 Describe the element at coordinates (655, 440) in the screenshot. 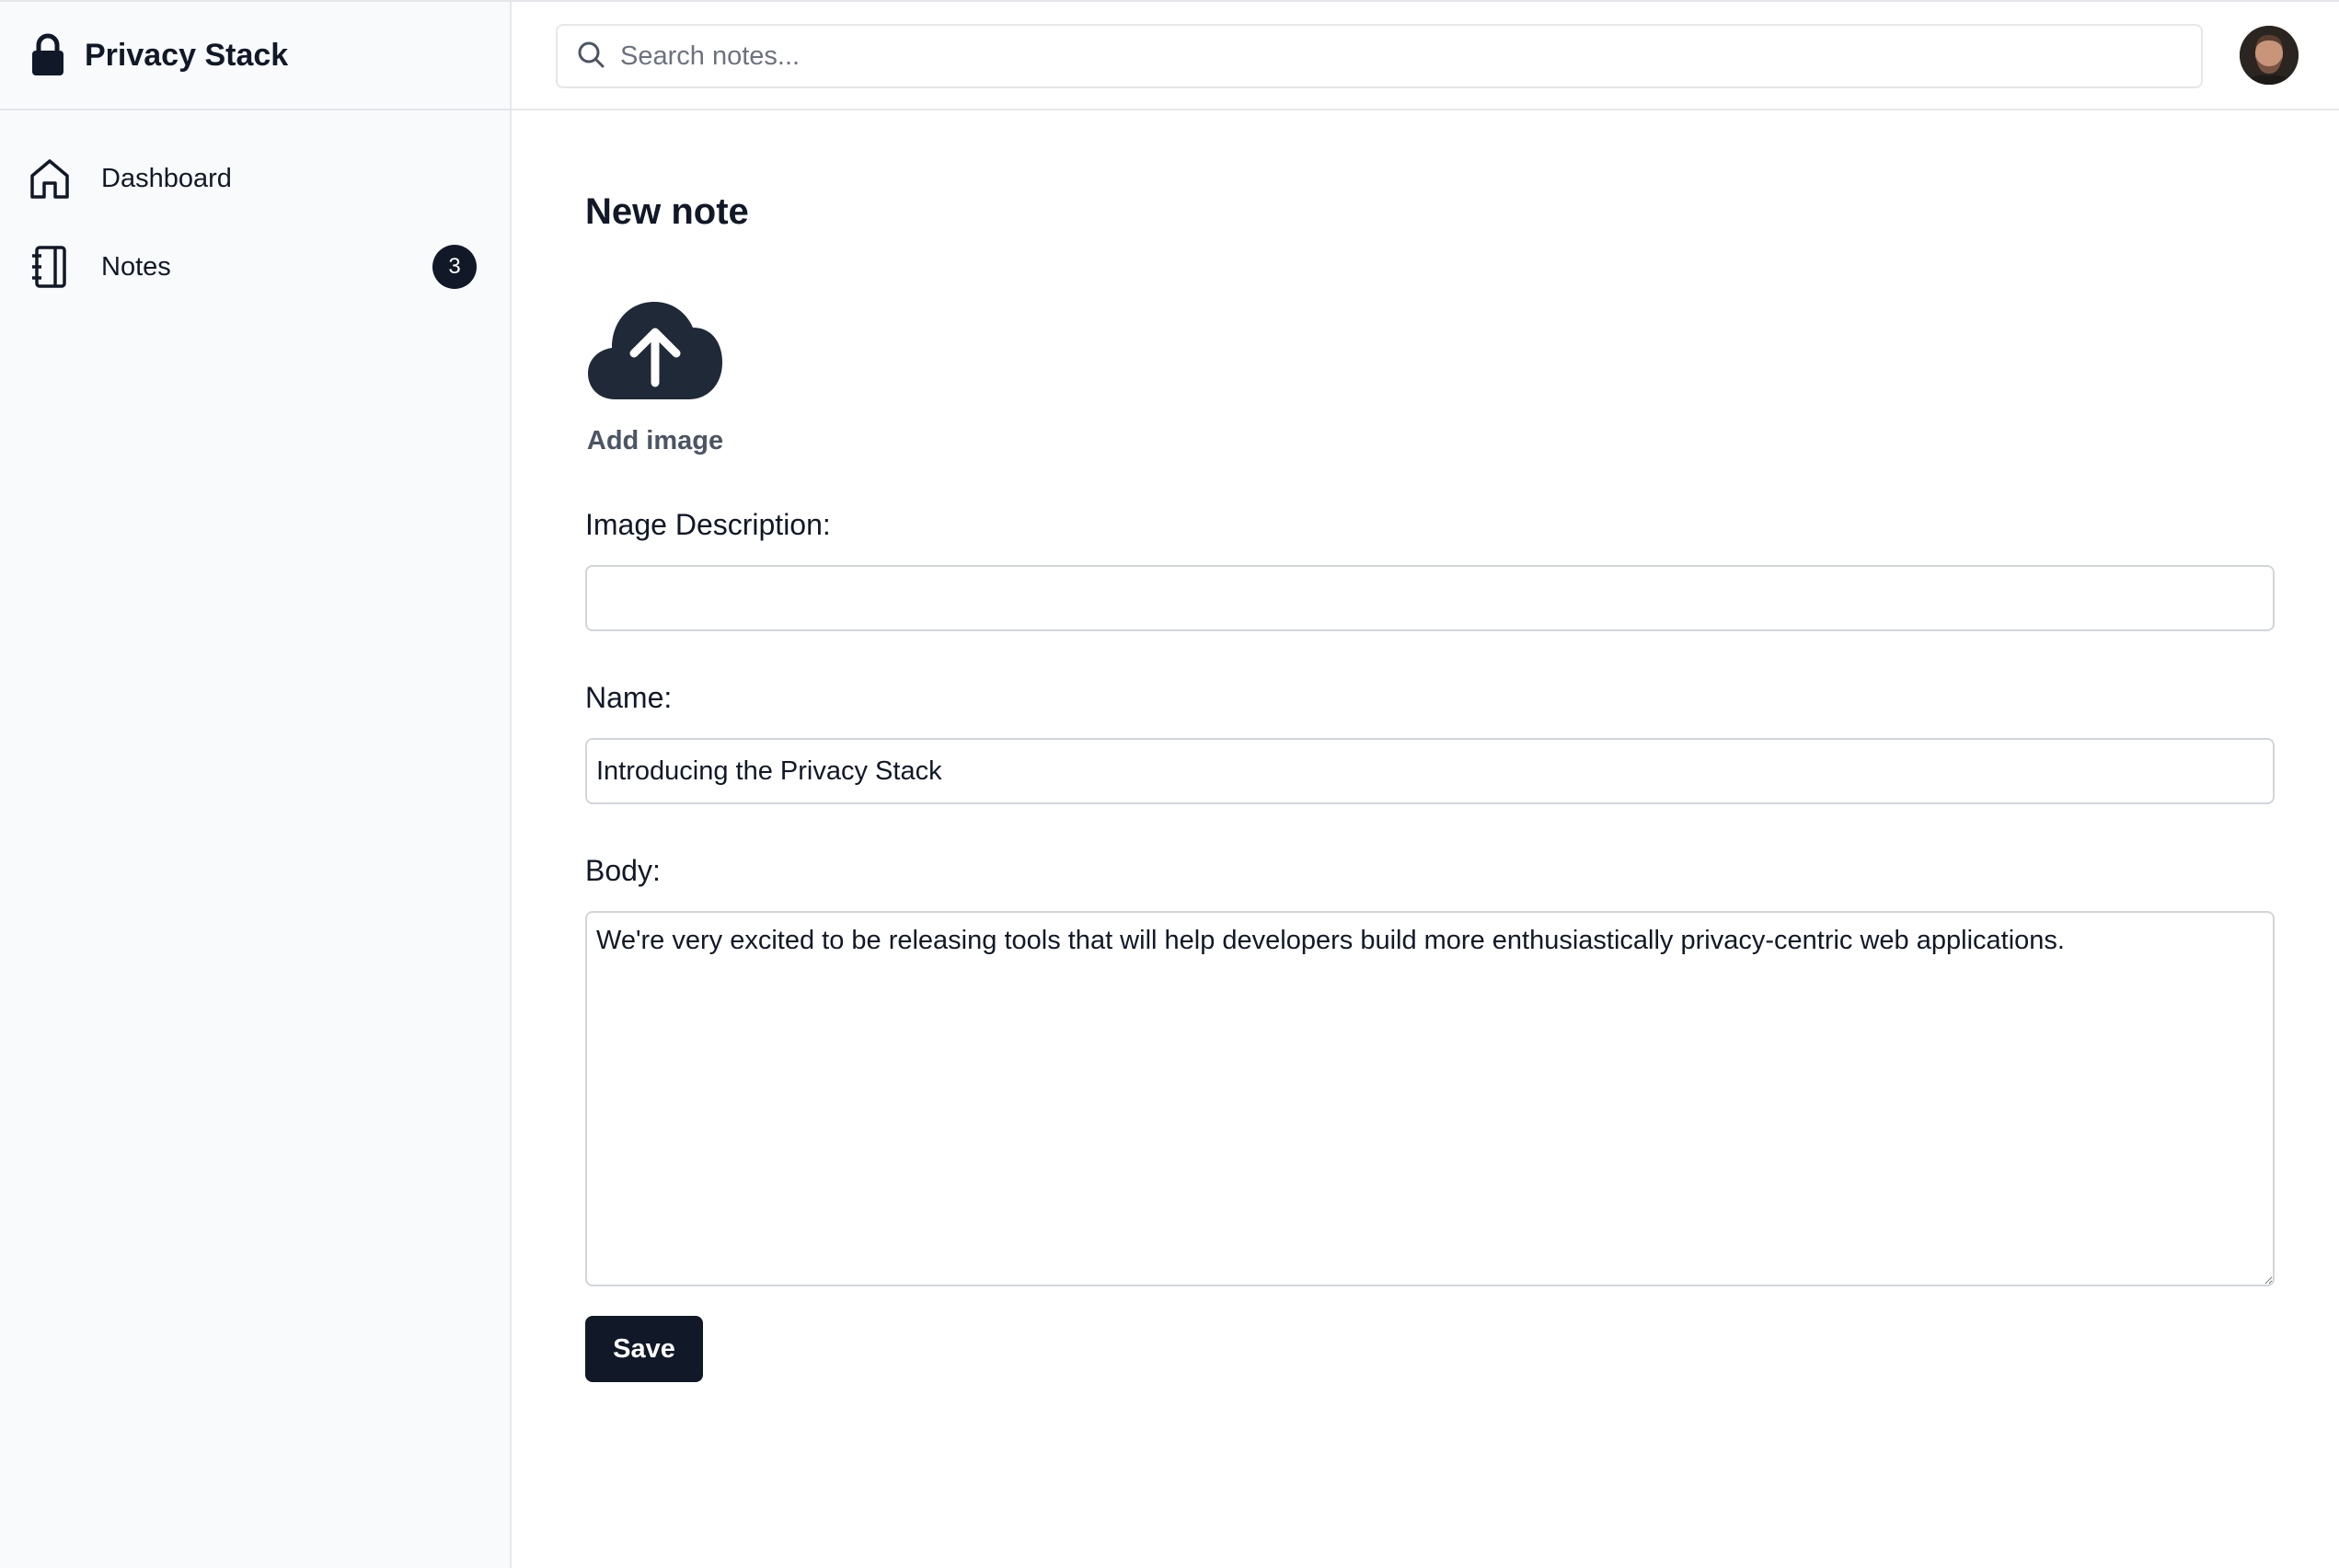

I see `add-image-label: Add image` at that location.